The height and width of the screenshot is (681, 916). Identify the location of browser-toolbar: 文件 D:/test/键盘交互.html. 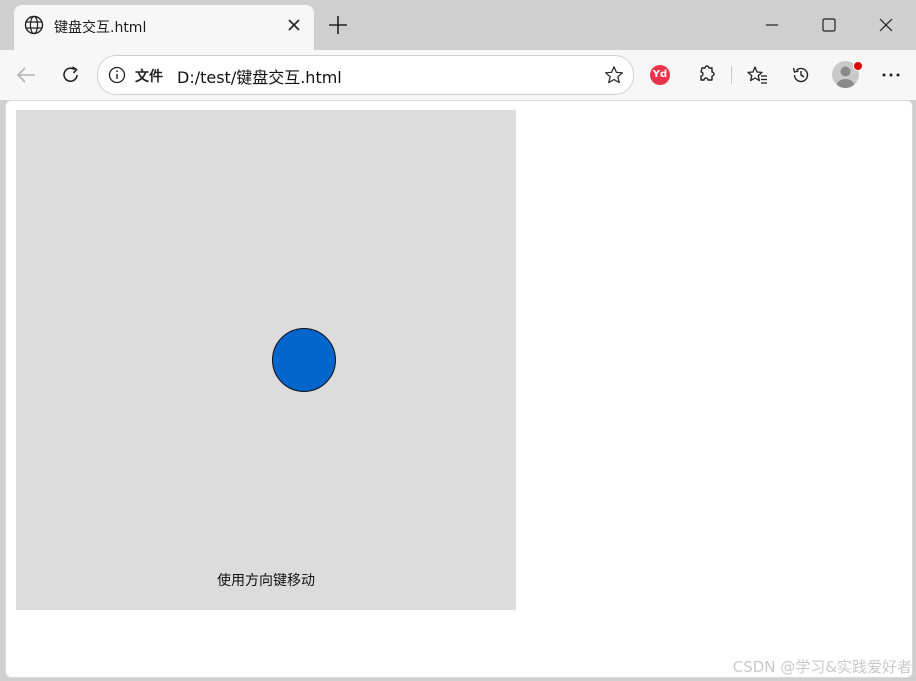
(458, 75).